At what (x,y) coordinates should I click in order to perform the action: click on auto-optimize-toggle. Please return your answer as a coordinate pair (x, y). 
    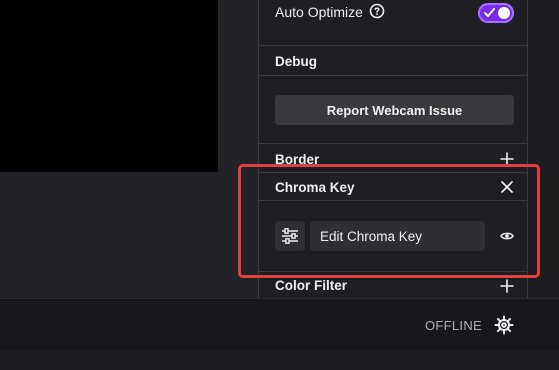
    Looking at the image, I should click on (496, 13).